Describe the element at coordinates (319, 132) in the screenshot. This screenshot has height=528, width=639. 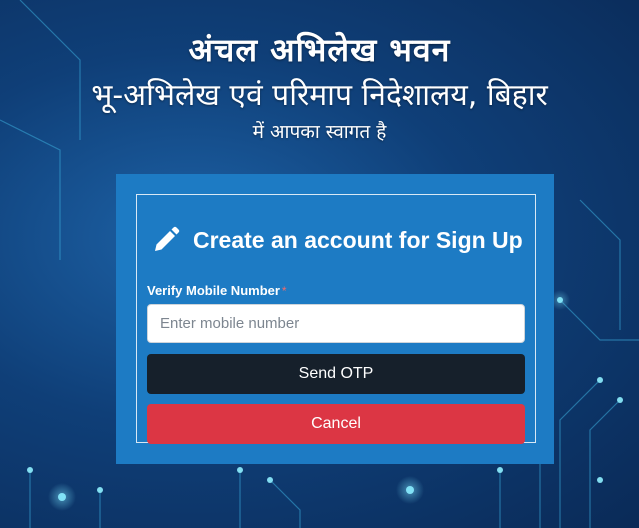
I see `welcome-text: में आपका स्वागत है` at that location.